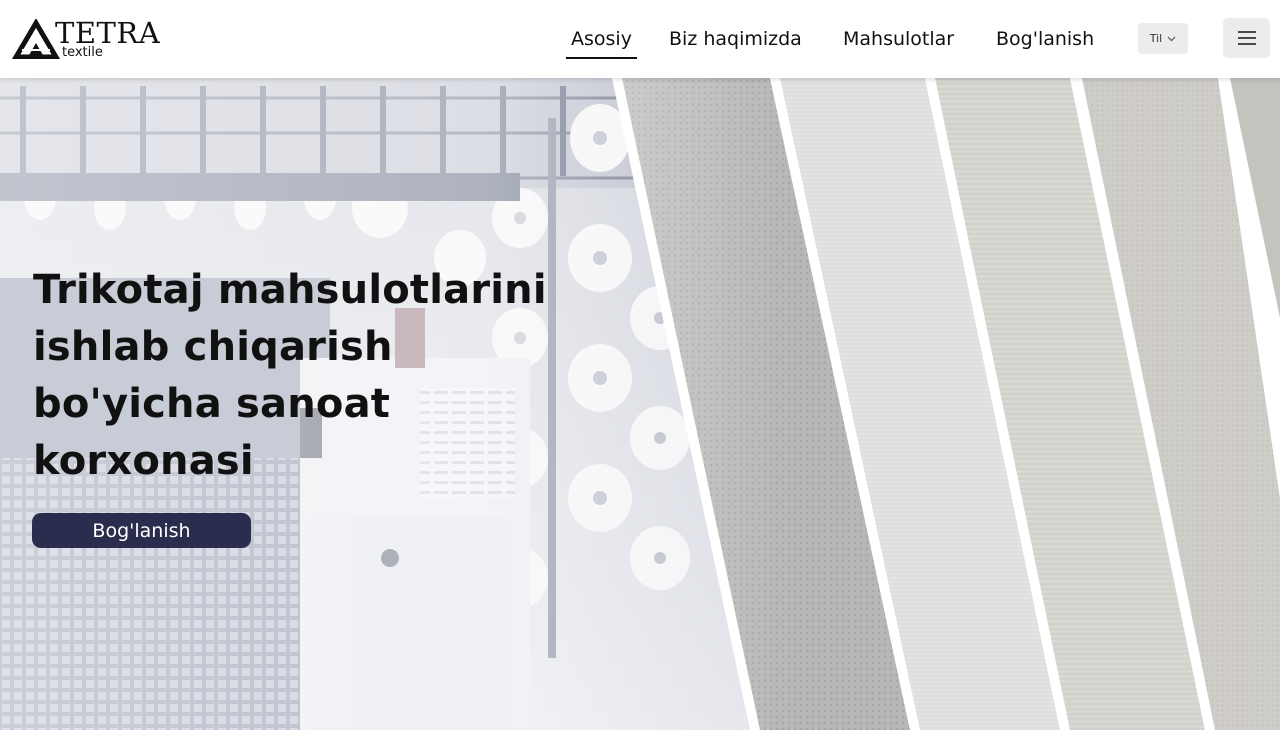 The image size is (1280, 730). What do you see at coordinates (601, 41) in the screenshot?
I see `nav-item-asosiy: Asosiy` at bounding box center [601, 41].